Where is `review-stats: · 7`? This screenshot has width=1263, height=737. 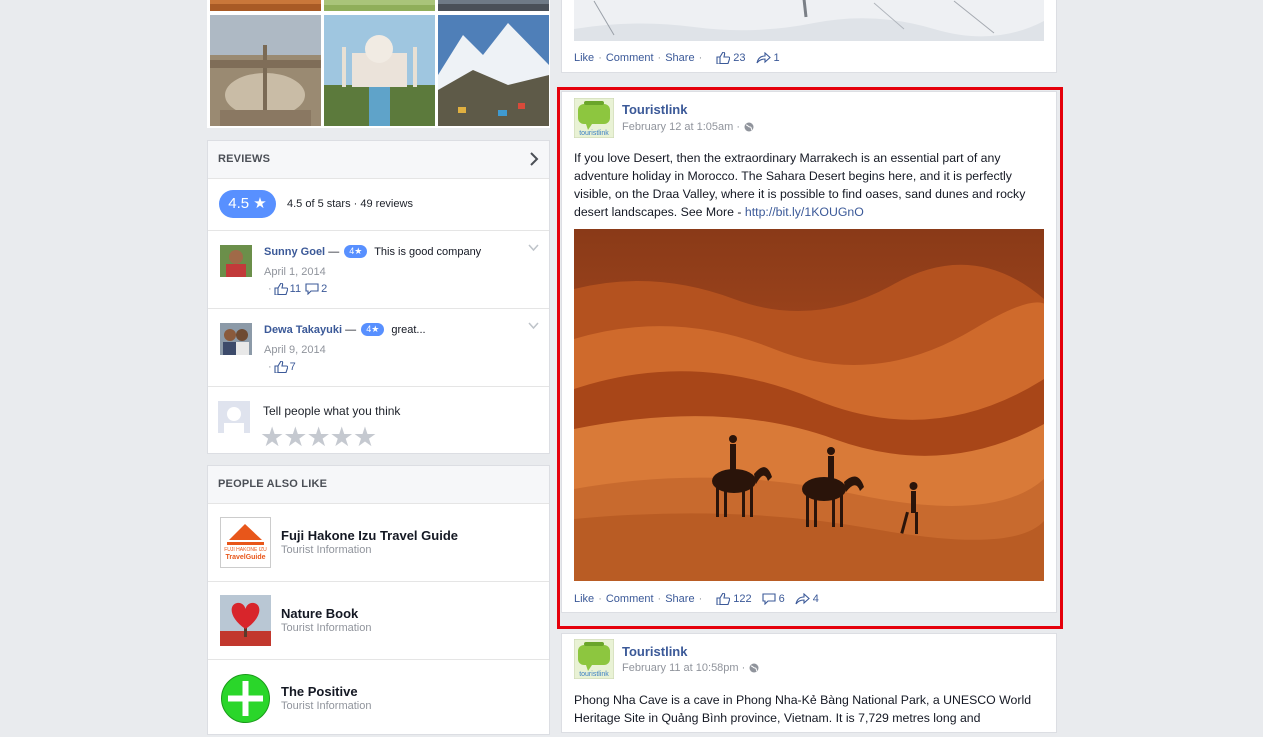
review-stats: · 7 is located at coordinates (282, 367).